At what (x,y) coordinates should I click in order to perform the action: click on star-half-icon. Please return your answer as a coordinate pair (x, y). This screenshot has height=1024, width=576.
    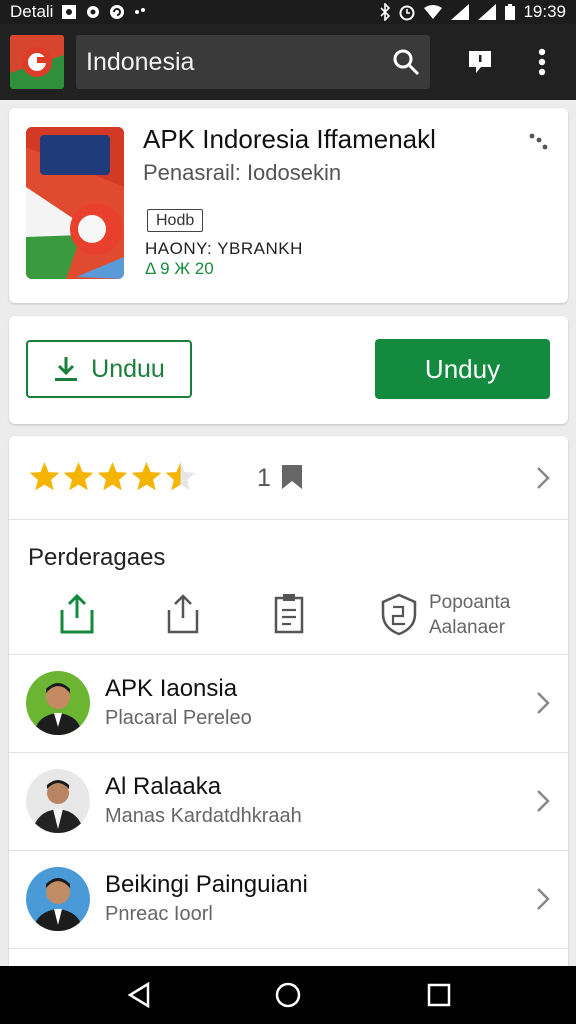
    Looking at the image, I should click on (180, 476).